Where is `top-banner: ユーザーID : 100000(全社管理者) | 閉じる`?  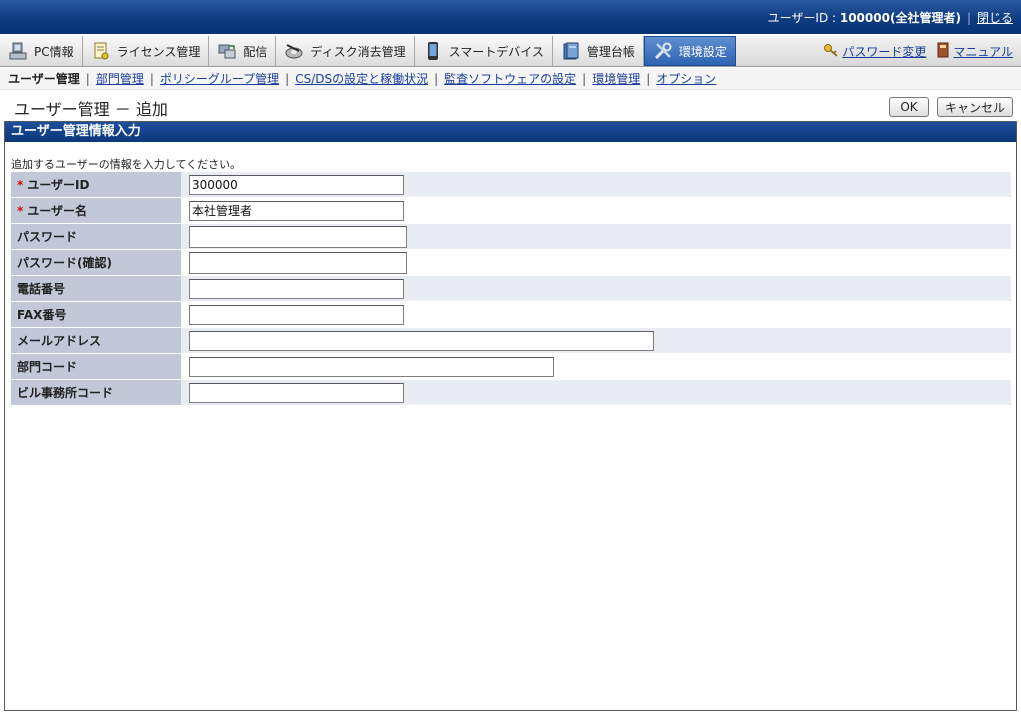
top-banner: ユーザーID : 100000(全社管理者) | 閉じる is located at coordinates (510, 17).